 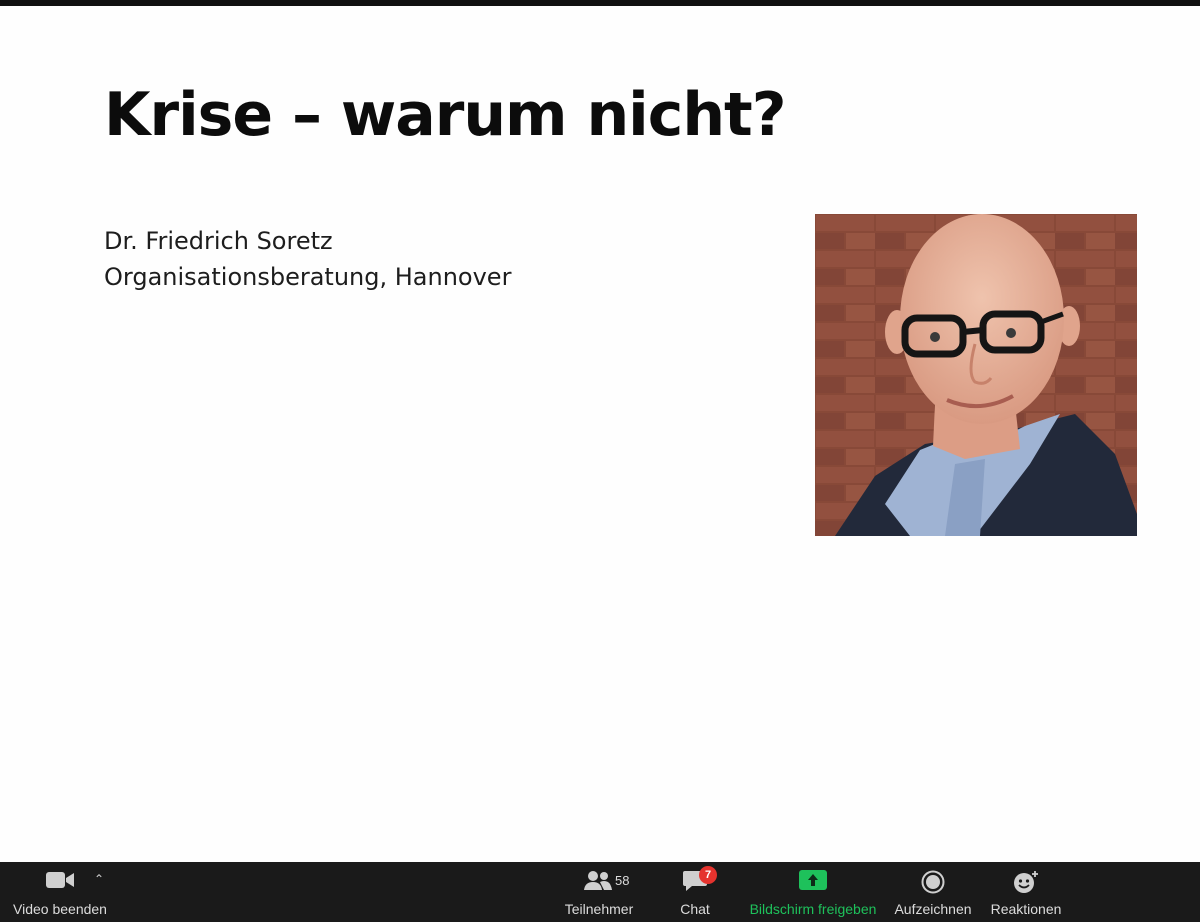 I want to click on record-button: Aufzeichnen, so click(x=933, y=892).